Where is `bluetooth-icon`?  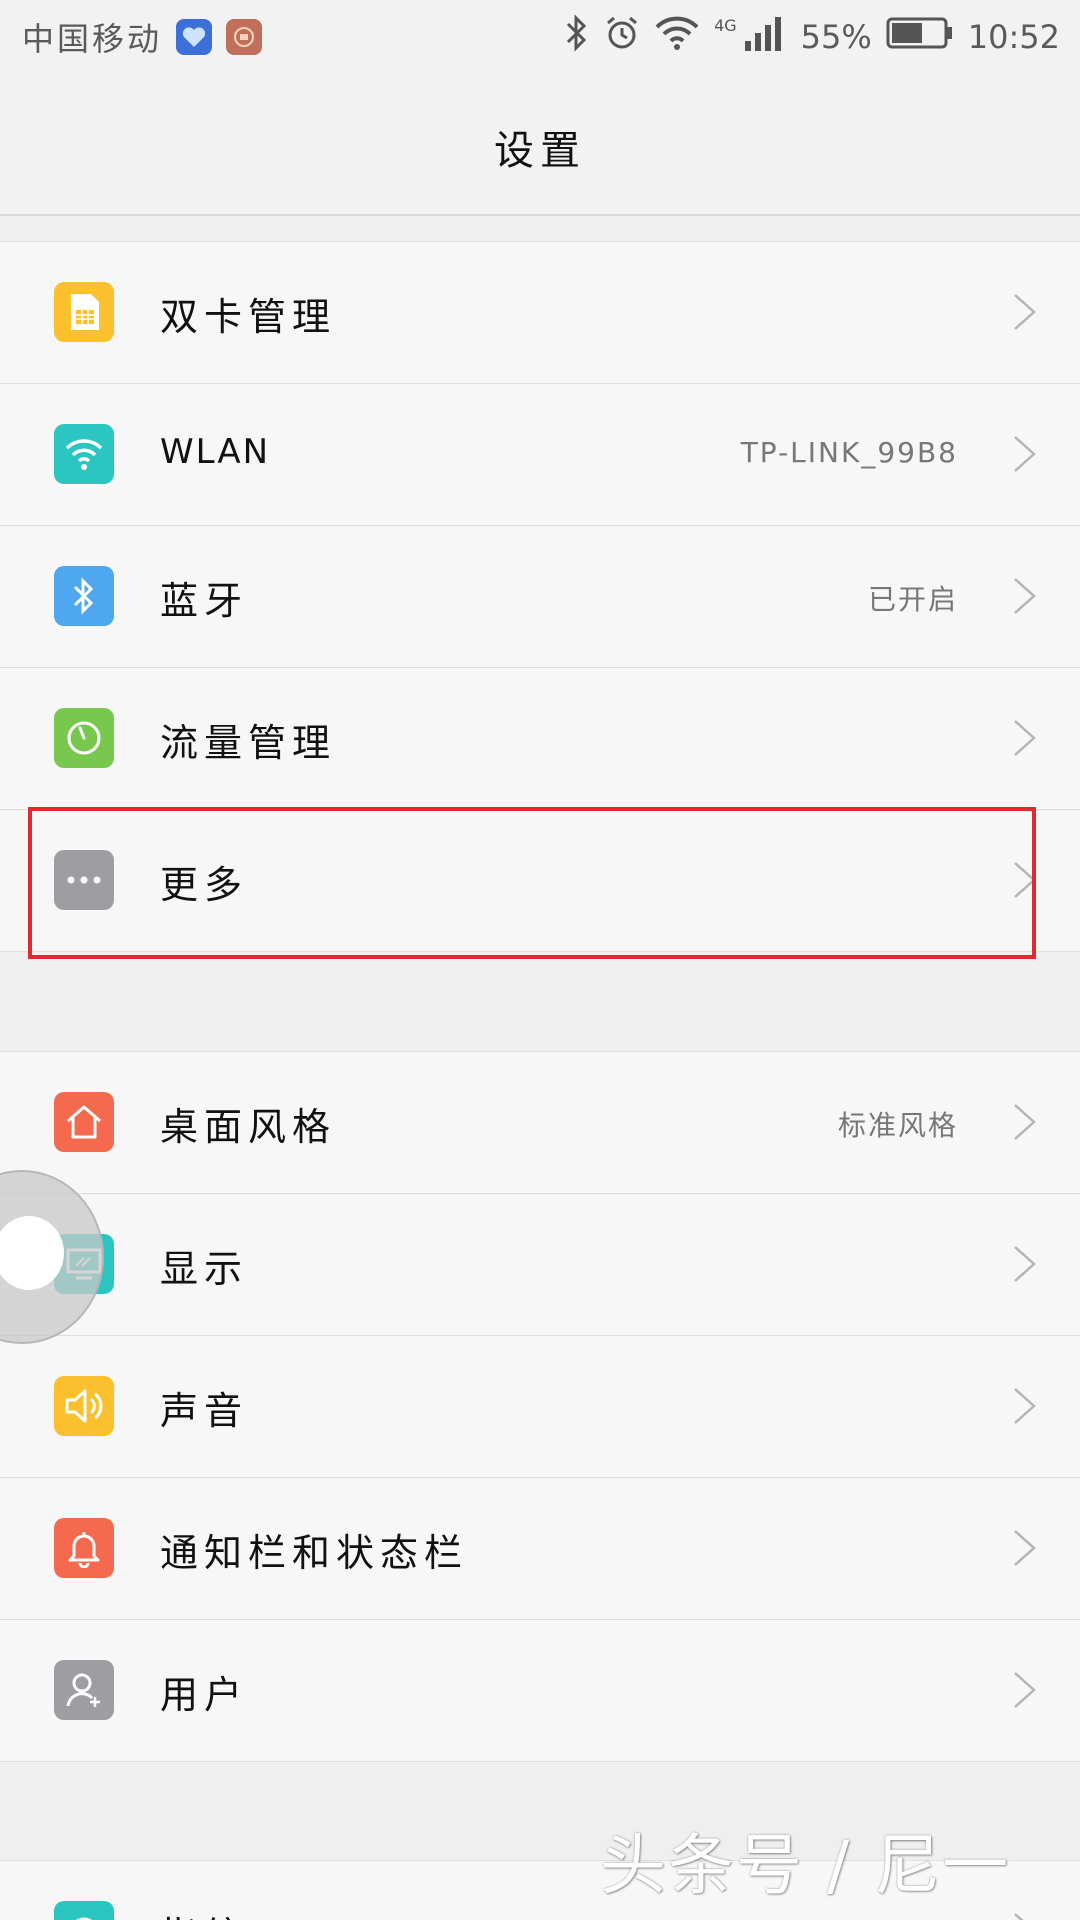
bluetooth-icon is located at coordinates (84, 596).